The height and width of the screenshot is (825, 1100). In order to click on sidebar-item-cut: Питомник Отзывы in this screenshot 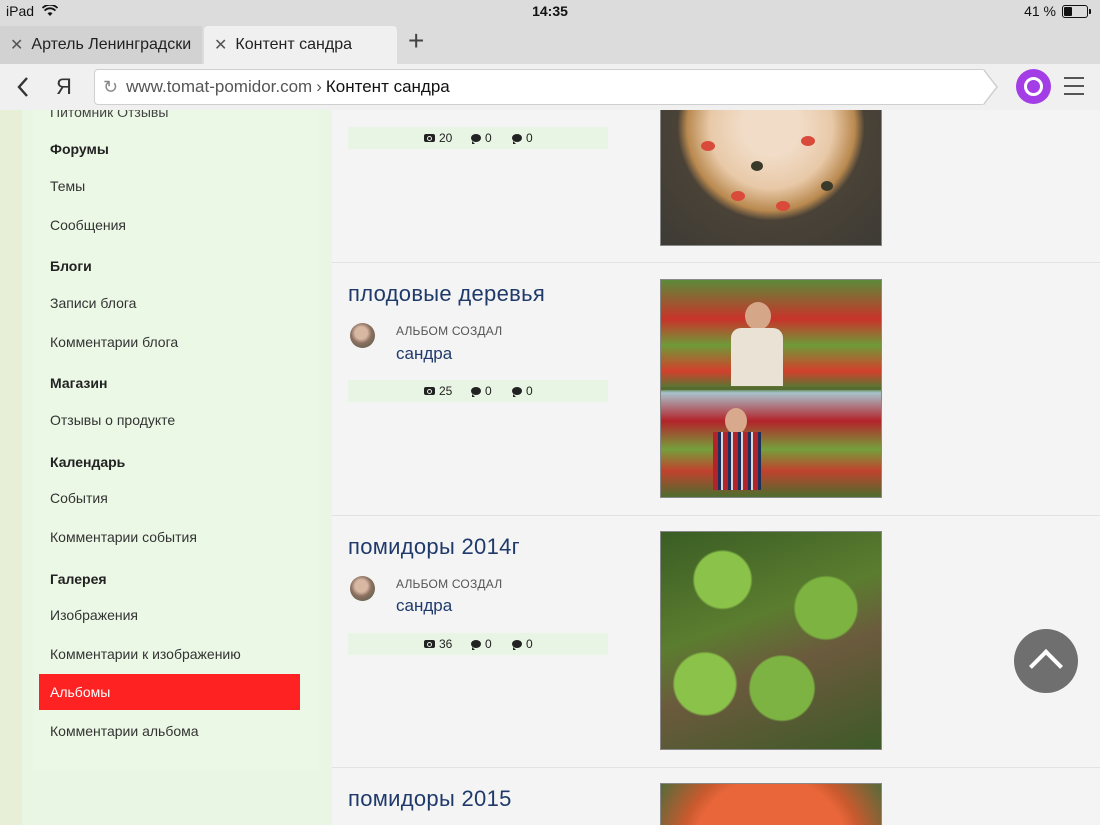, I will do `click(109, 115)`.